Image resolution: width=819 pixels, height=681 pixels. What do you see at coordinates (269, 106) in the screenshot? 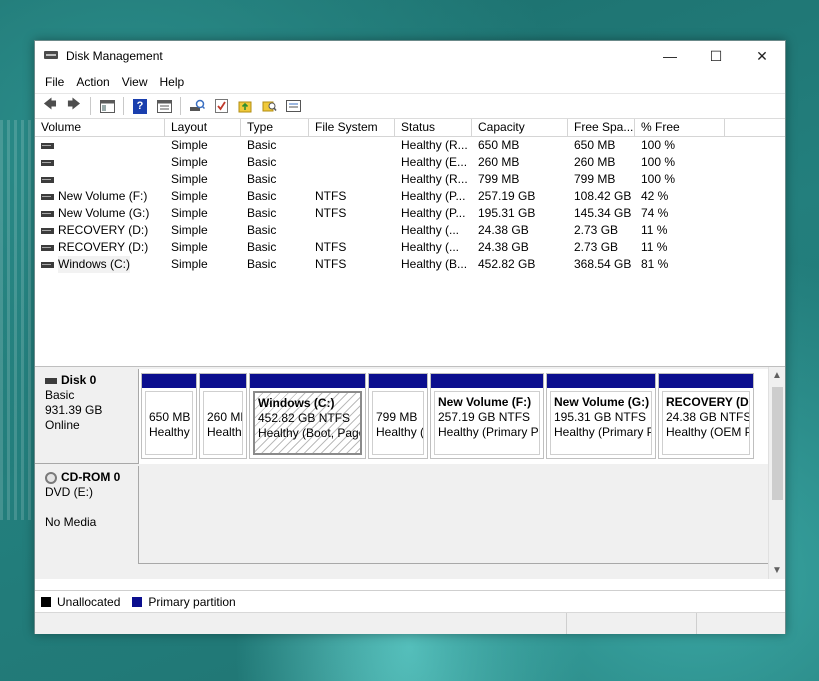
I see `search-folder-icon` at bounding box center [269, 106].